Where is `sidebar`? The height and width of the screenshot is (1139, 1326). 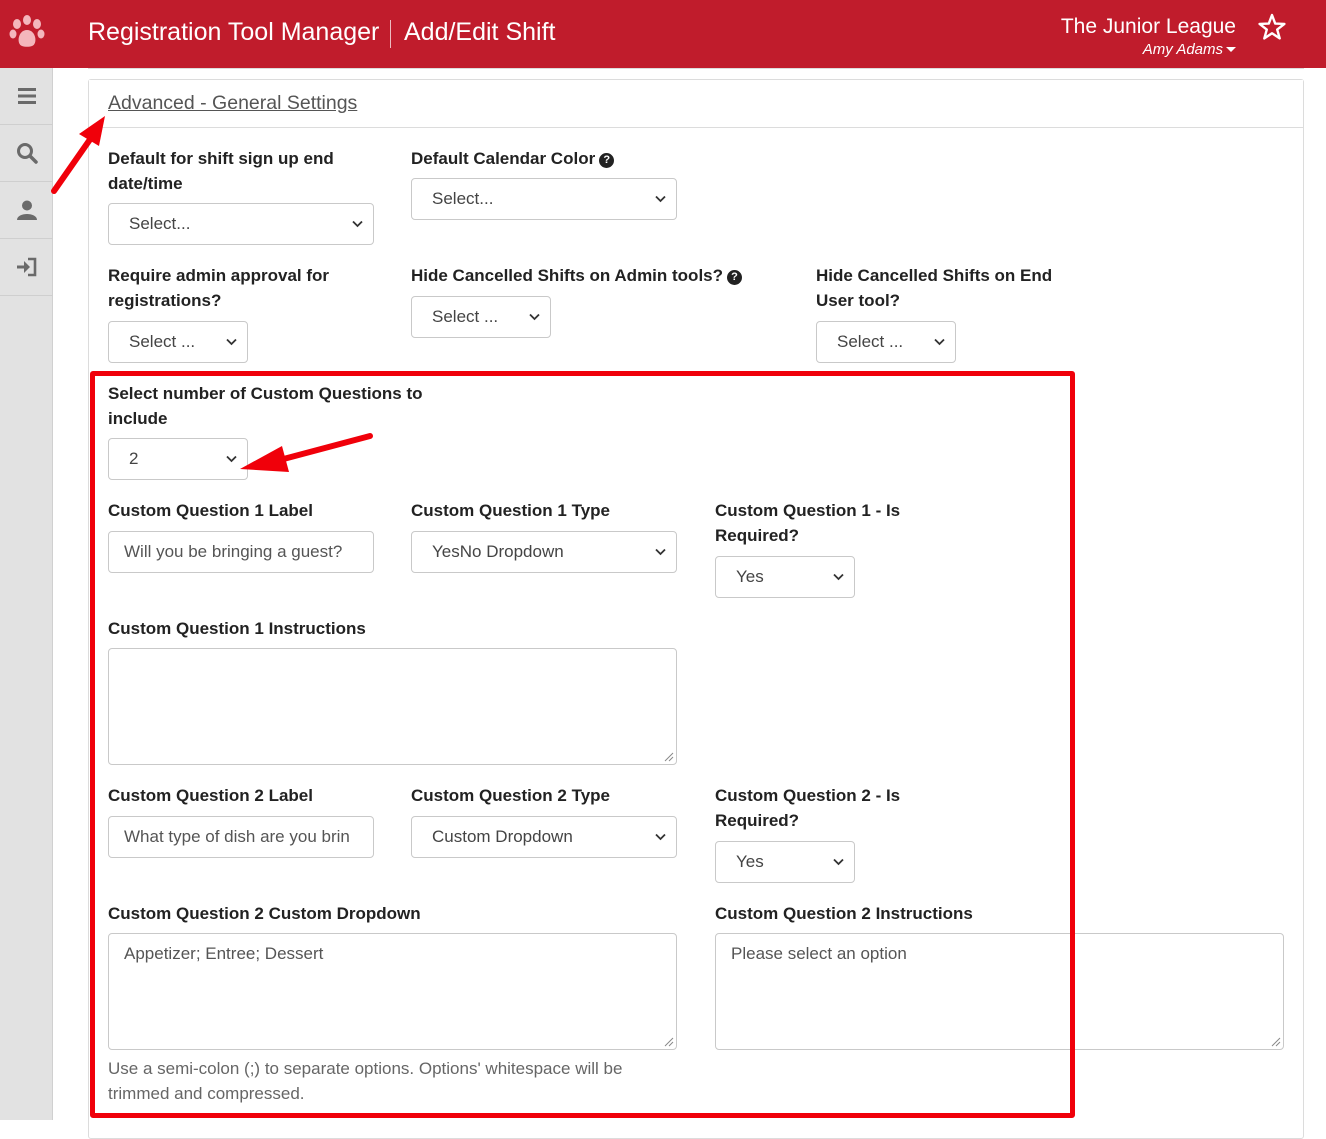 sidebar is located at coordinates (26, 594).